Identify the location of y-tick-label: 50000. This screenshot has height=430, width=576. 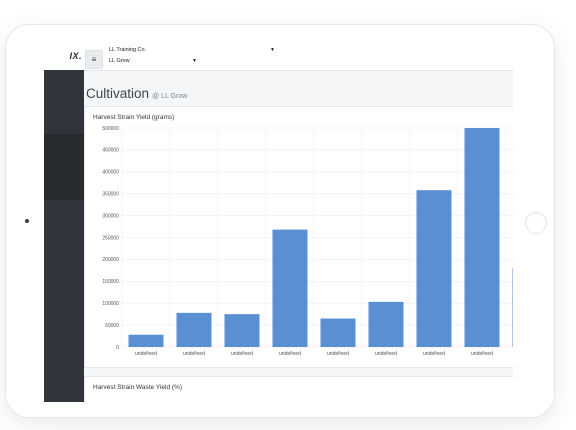
(112, 326).